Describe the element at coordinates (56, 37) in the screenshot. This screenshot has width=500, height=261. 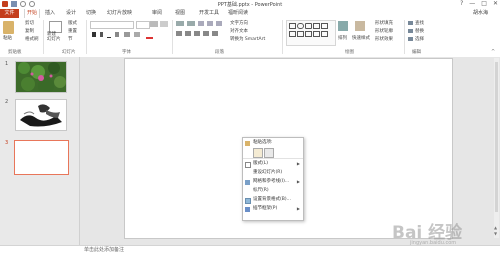
I see `new-slide-label: 新建 幻灯片` at that location.